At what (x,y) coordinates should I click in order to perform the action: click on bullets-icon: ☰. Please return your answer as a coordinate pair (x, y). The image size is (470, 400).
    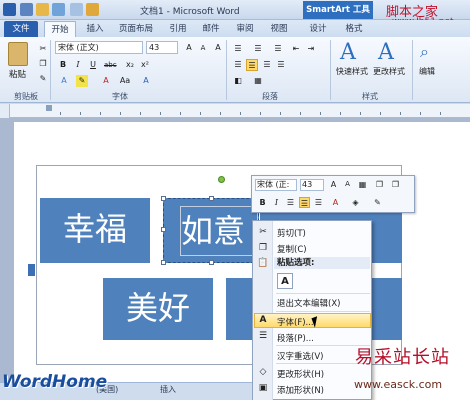
    Looking at the image, I should click on (238, 49).